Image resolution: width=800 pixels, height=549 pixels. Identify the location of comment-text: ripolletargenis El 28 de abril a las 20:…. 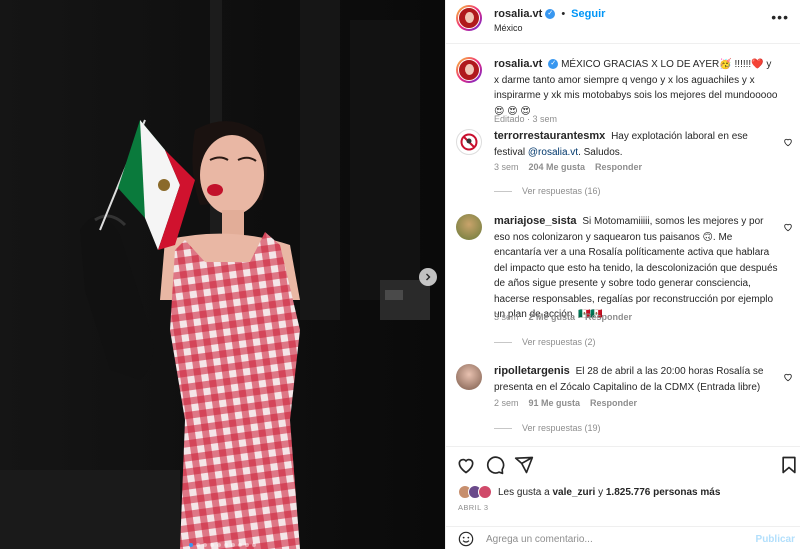
(636, 379).